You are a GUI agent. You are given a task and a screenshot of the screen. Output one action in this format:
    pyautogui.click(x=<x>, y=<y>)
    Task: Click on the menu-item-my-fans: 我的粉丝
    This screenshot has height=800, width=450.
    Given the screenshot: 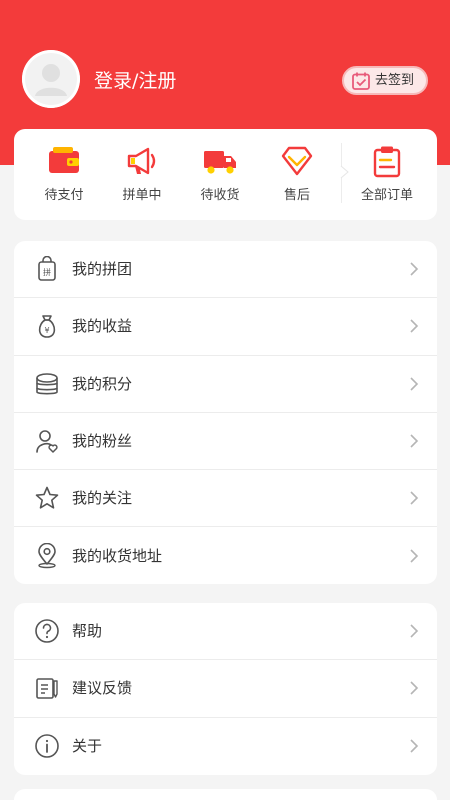 What is the action you would take?
    pyautogui.click(x=225, y=442)
    